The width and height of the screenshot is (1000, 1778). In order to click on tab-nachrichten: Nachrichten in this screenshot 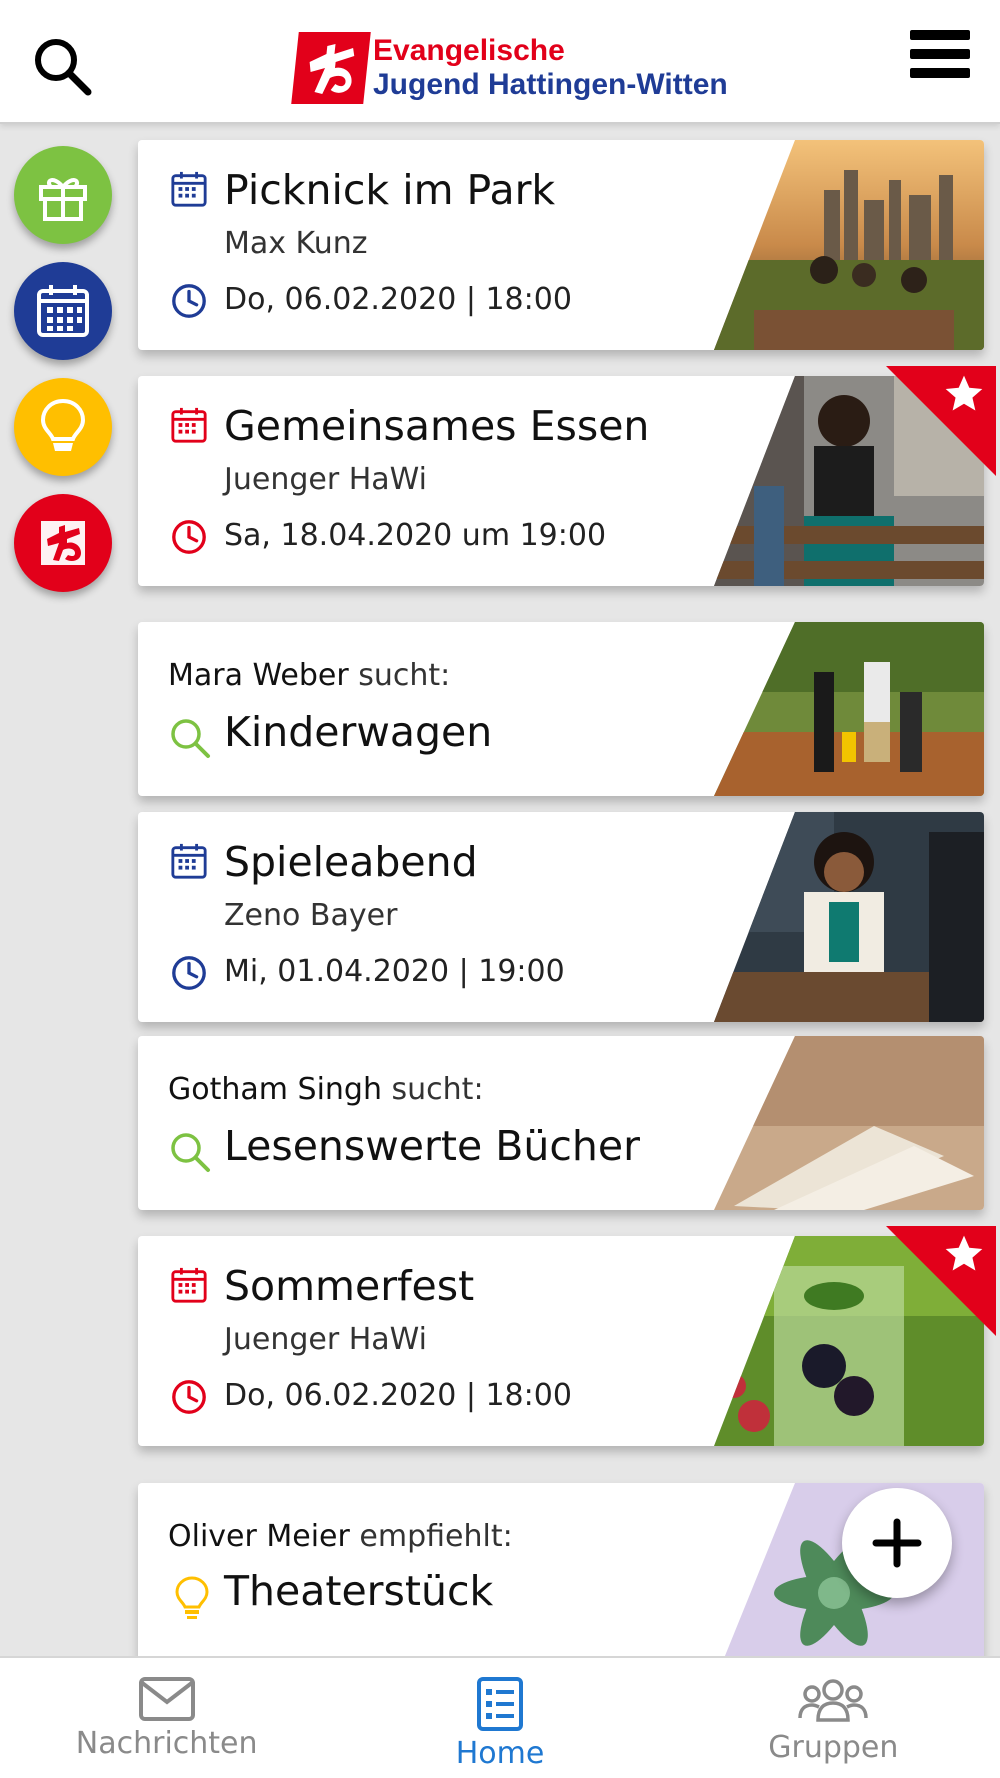, I will do `click(166, 1718)`.